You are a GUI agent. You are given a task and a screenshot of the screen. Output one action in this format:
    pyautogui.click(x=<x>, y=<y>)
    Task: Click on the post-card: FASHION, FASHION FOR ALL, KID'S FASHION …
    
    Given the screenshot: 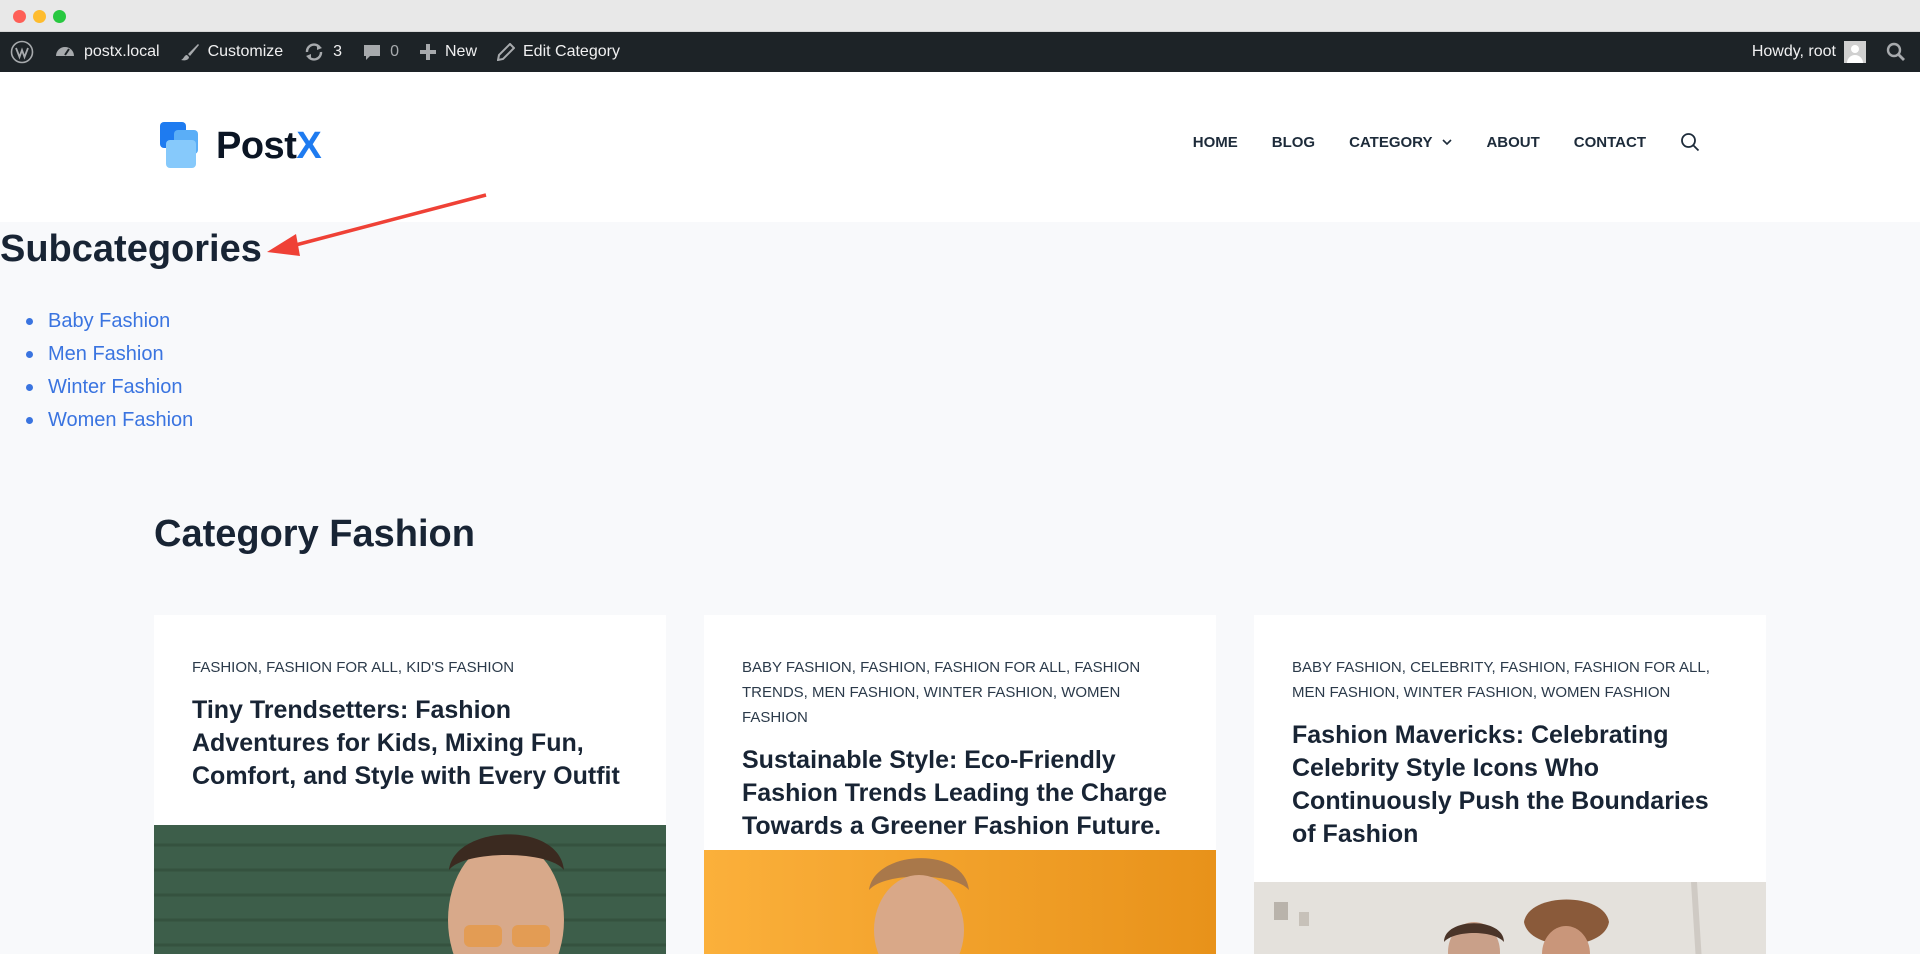 What is the action you would take?
    pyautogui.click(x=410, y=784)
    